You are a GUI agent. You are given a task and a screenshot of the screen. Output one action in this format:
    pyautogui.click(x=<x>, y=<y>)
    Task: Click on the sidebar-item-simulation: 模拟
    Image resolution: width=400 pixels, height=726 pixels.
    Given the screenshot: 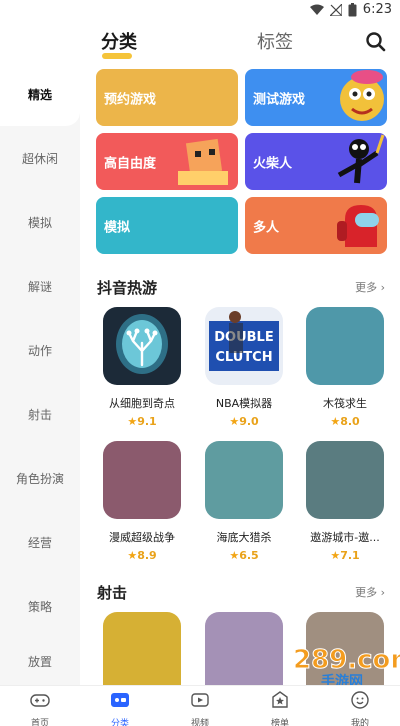 What is the action you would take?
    pyautogui.click(x=40, y=222)
    